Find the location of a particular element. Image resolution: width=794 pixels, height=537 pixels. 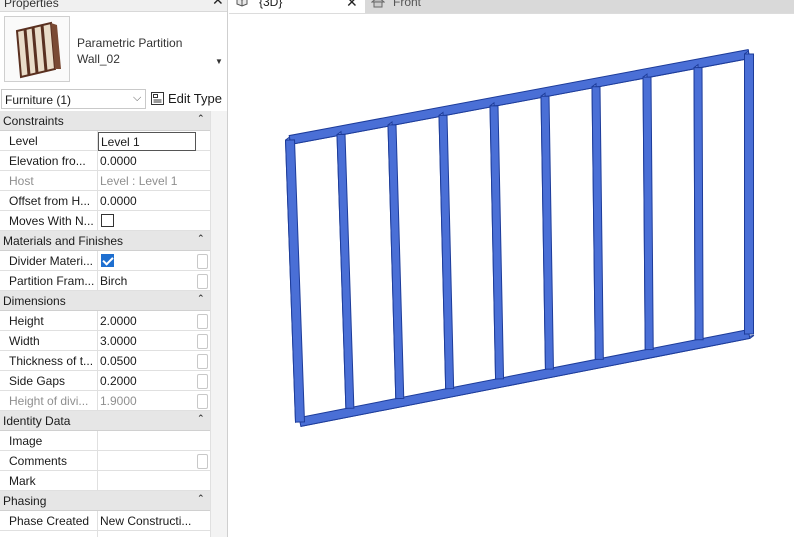

property-name: Width is located at coordinates (24, 341).